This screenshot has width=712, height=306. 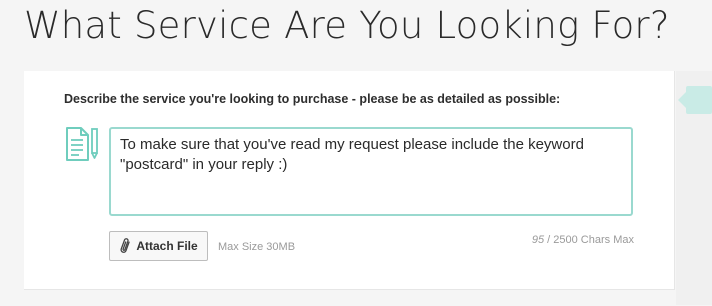 I want to click on attach-file-button: Attach File, so click(x=158, y=246).